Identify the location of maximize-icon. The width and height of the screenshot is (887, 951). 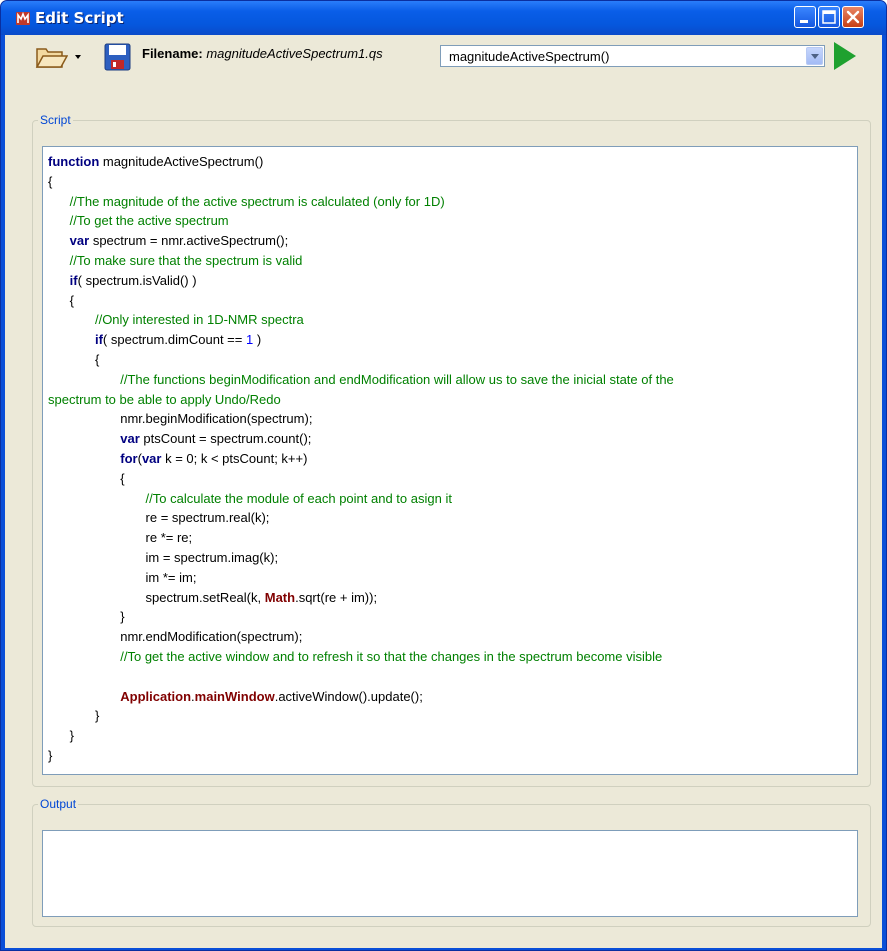
(829, 17).